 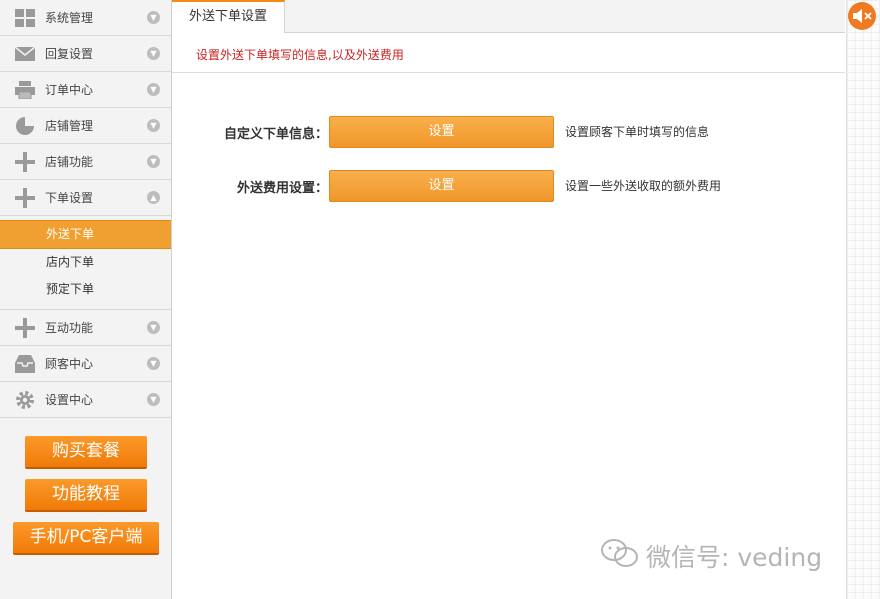 I want to click on sidebar-item-label: 回复设置, so click(x=69, y=54).